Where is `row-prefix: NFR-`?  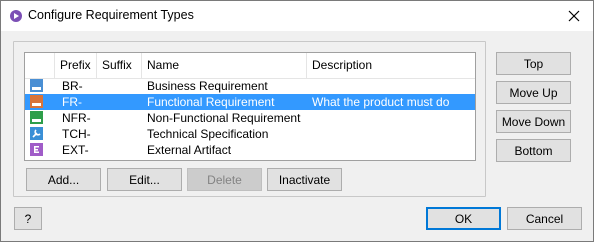
row-prefix: NFR- is located at coordinates (76, 118).